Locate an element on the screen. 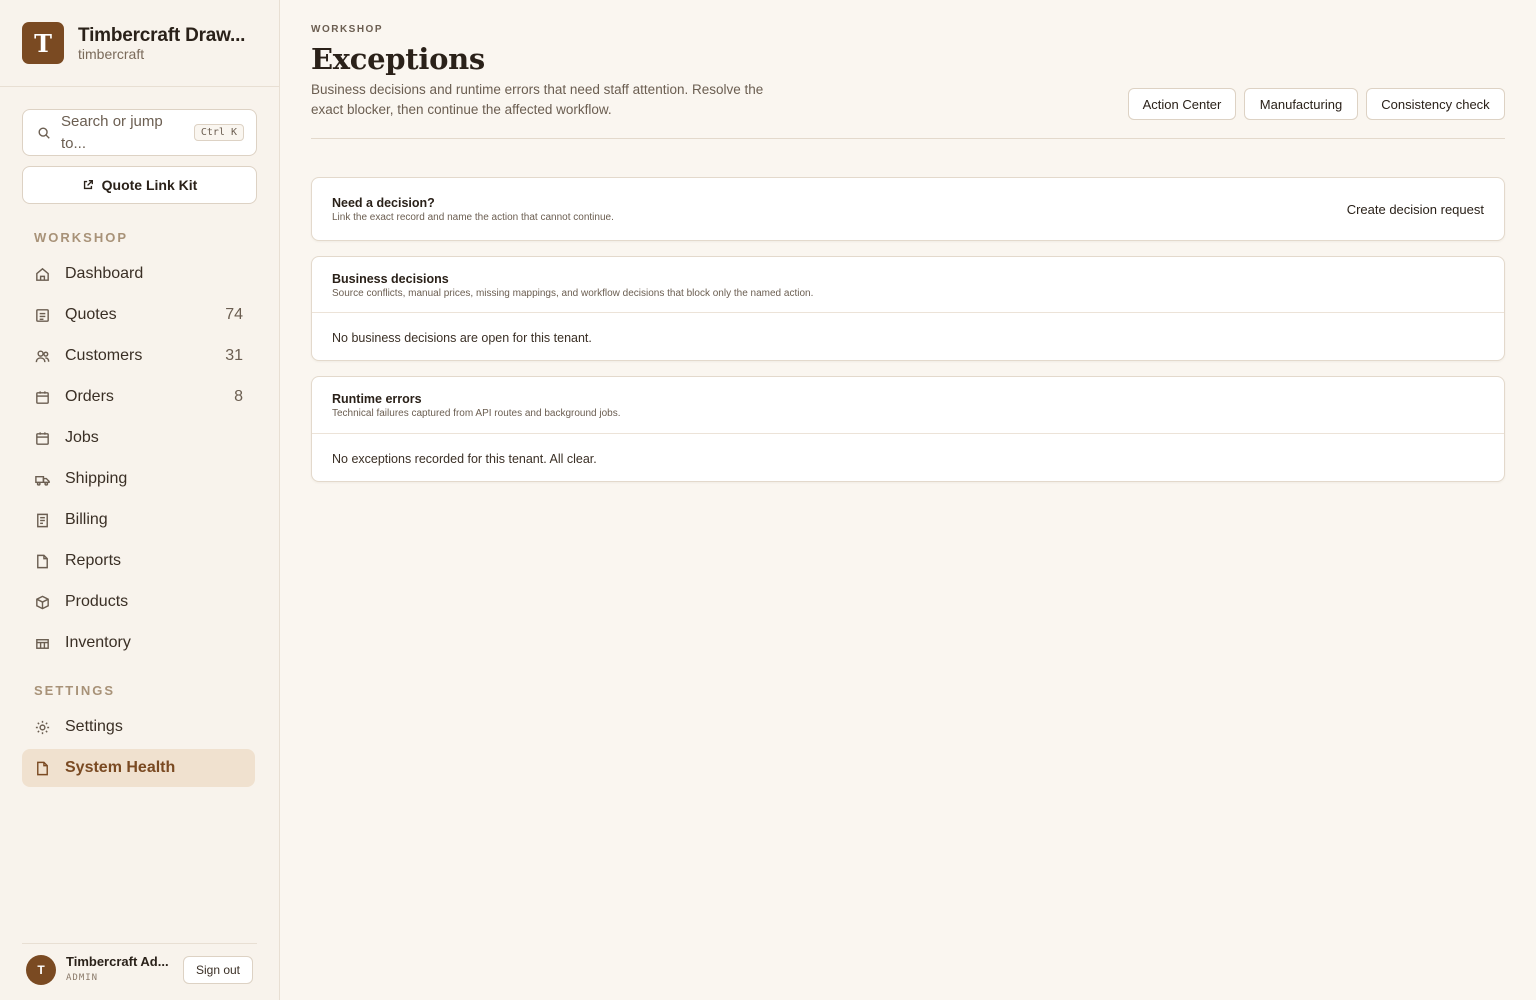  sidebar-item-billing: Billing is located at coordinates (138, 520).